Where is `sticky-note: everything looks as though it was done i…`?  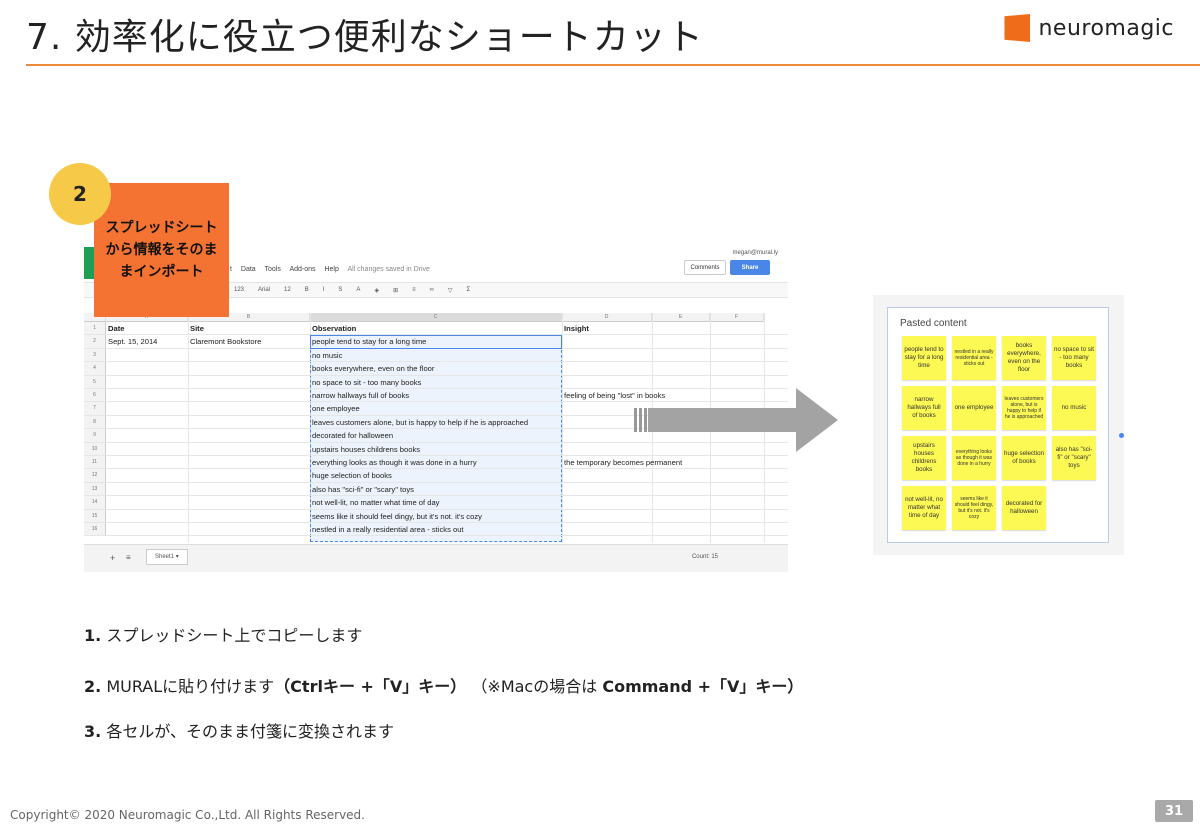
sticky-note: everything looks as though it was done i… is located at coordinates (974, 458).